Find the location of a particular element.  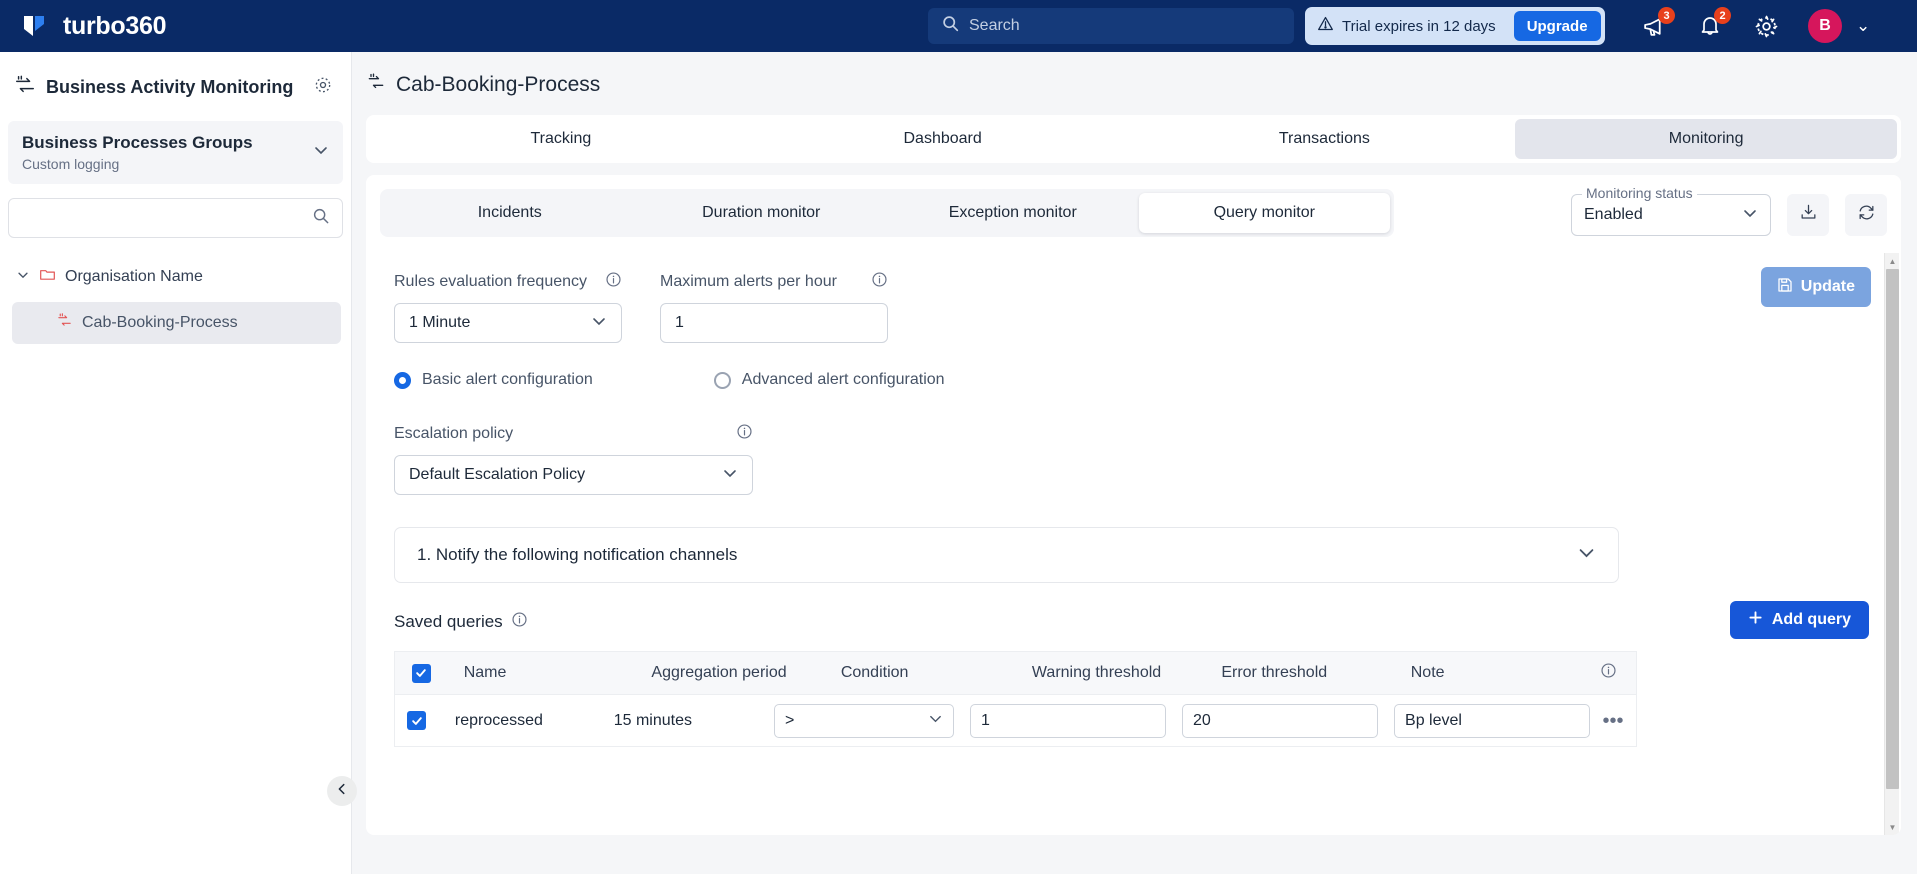

column-header-warning-threshold: Warning threshold is located at coordinates (1110, 673).